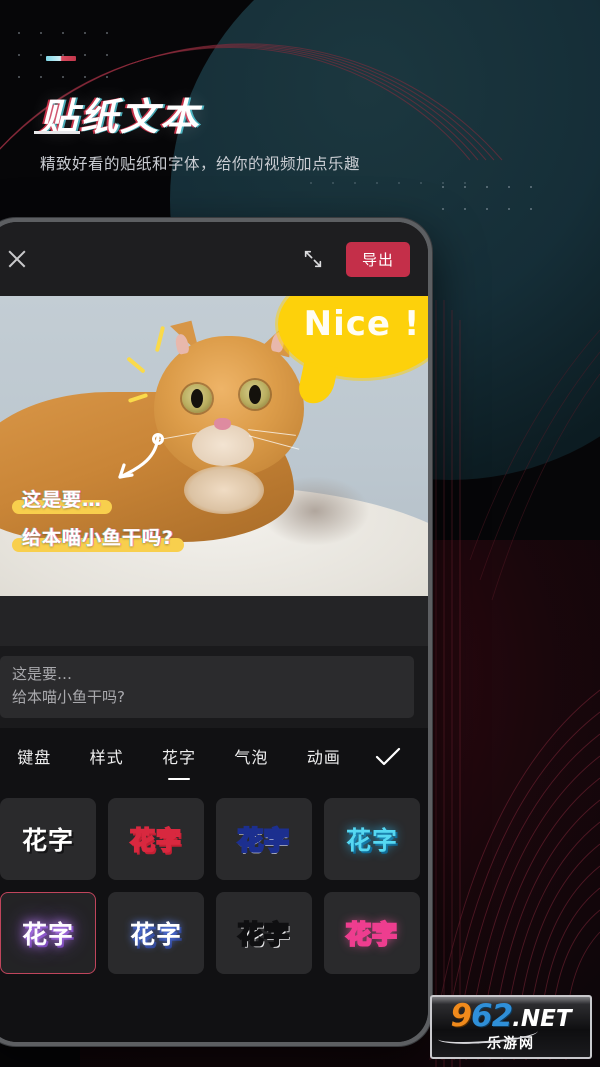  What do you see at coordinates (35, 757) in the screenshot?
I see `tab-keyboard: 键盘` at bounding box center [35, 757].